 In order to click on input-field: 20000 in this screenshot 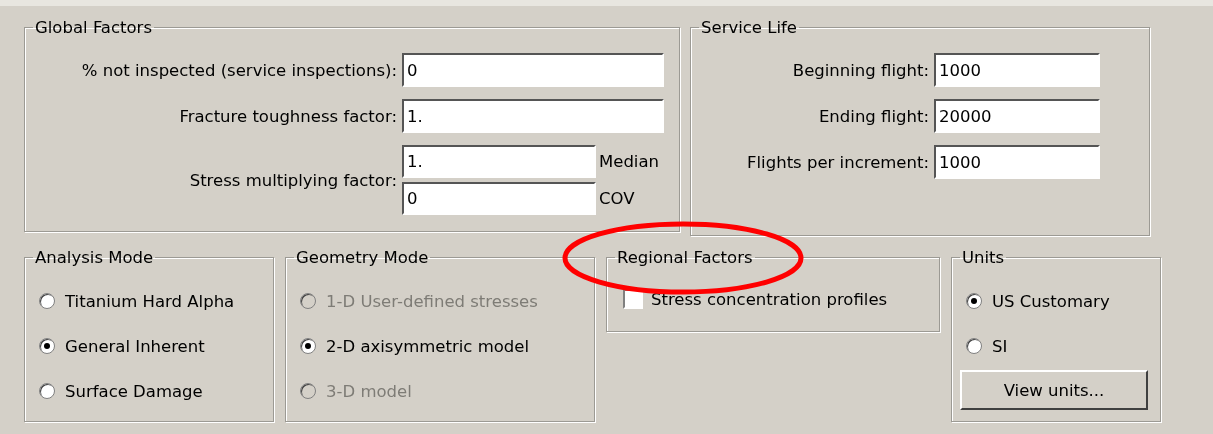, I will do `click(1017, 116)`.